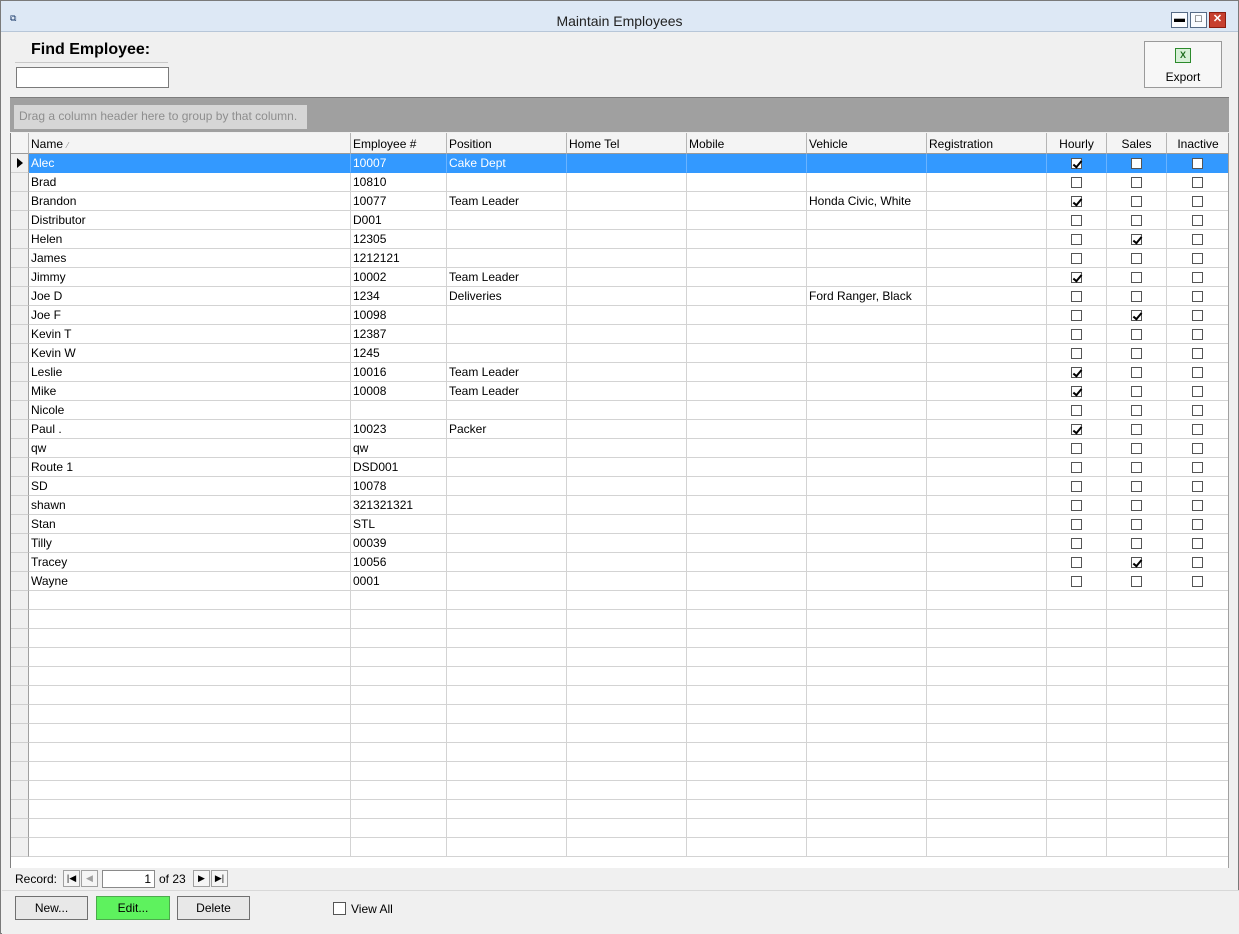 The height and width of the screenshot is (934, 1239). Describe the element at coordinates (399, 277) in the screenshot. I see `cell-employee-number: 10002` at that location.